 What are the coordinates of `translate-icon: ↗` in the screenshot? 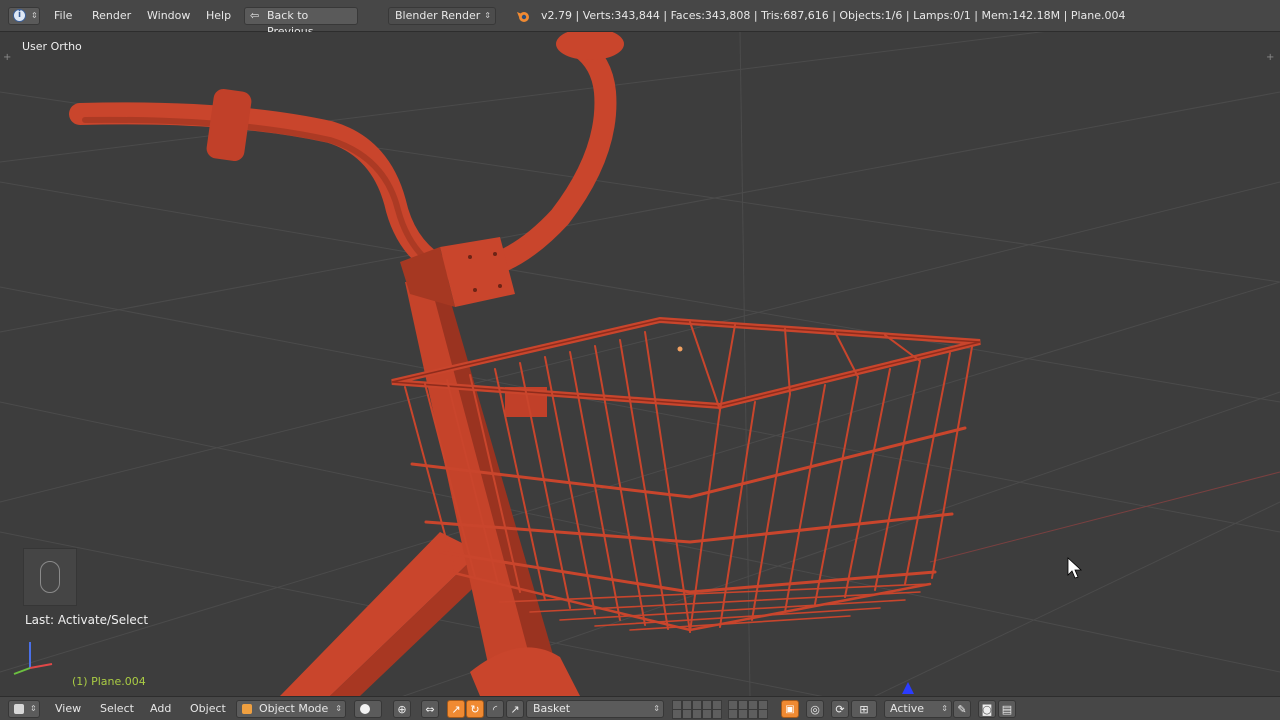 It's located at (456, 709).